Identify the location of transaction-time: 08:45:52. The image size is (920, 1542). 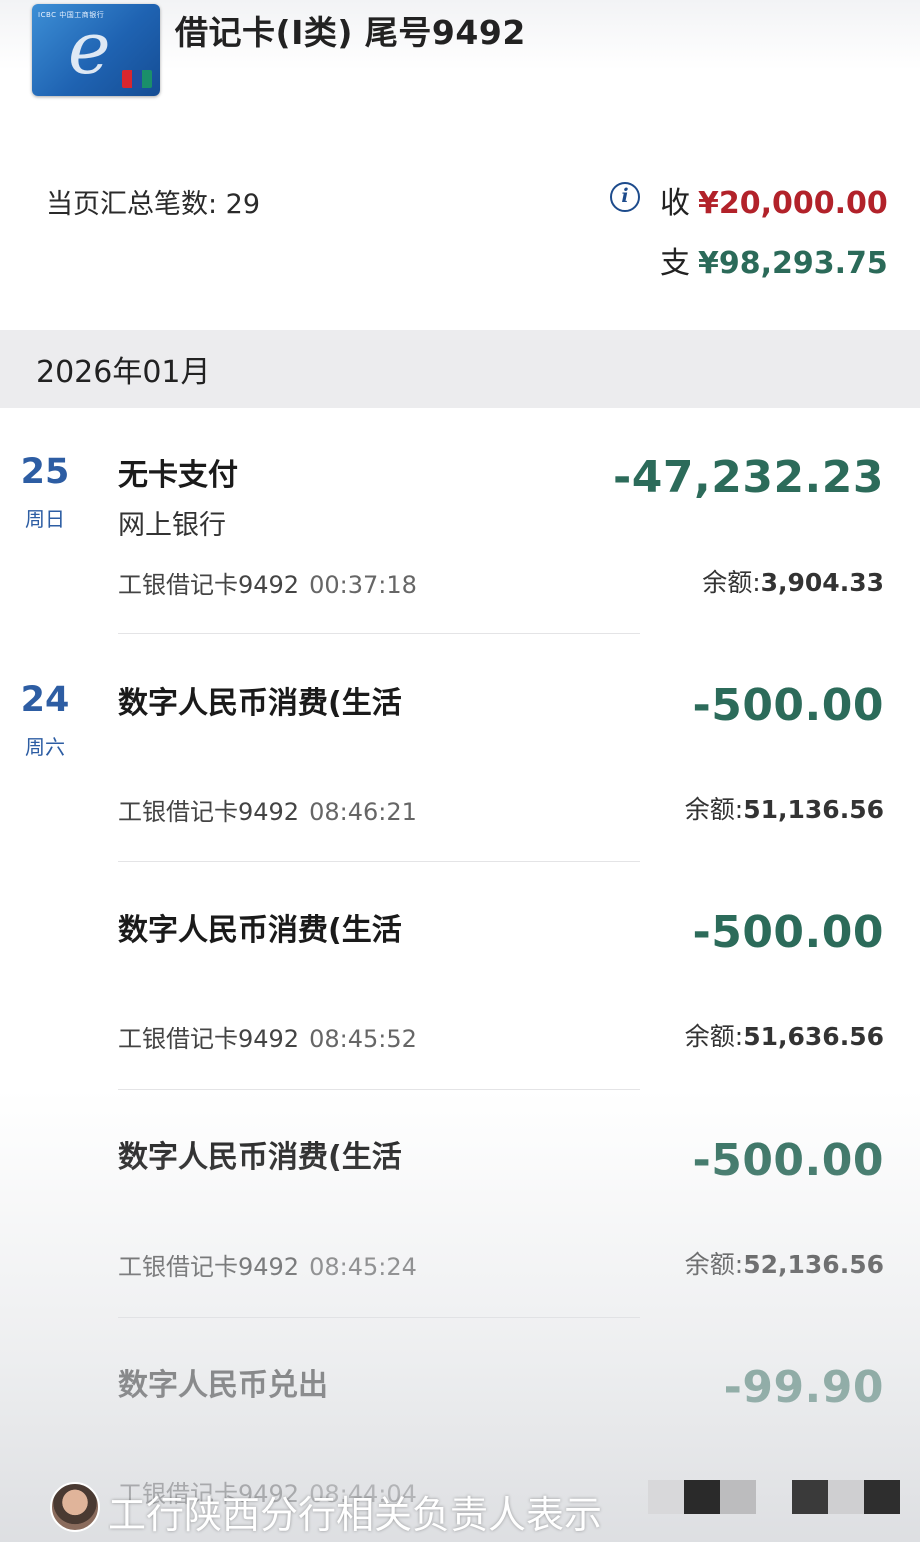
(363, 1039).